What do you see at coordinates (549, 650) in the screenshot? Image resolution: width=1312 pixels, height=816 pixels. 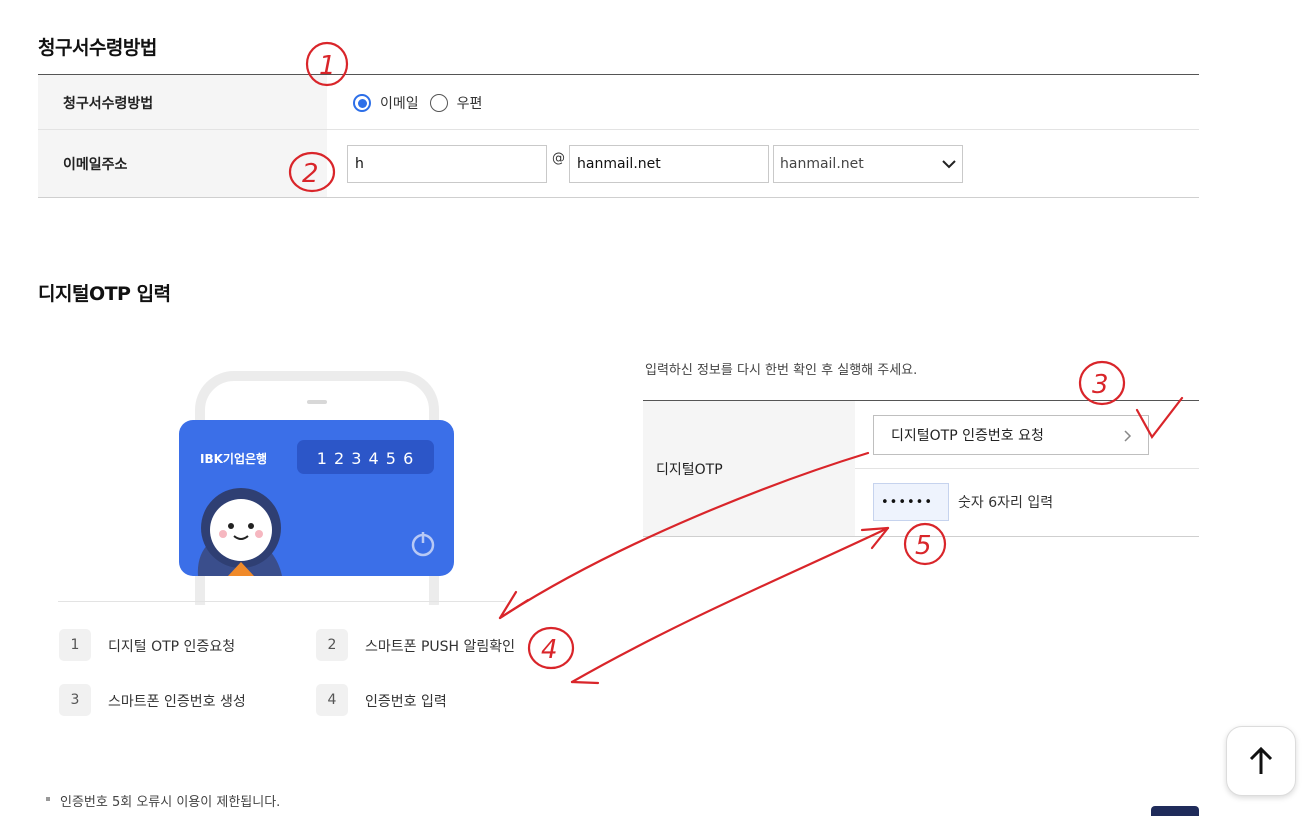 I see `annotation-label-4: 4` at bounding box center [549, 650].